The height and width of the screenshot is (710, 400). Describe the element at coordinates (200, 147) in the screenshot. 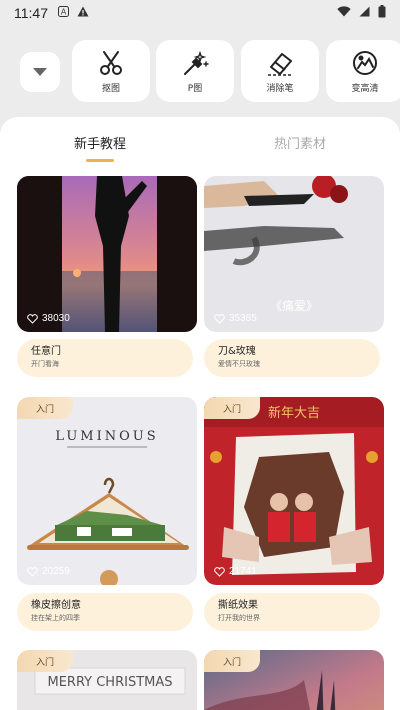

I see `tab-bar: 新手教程 热门素材` at that location.